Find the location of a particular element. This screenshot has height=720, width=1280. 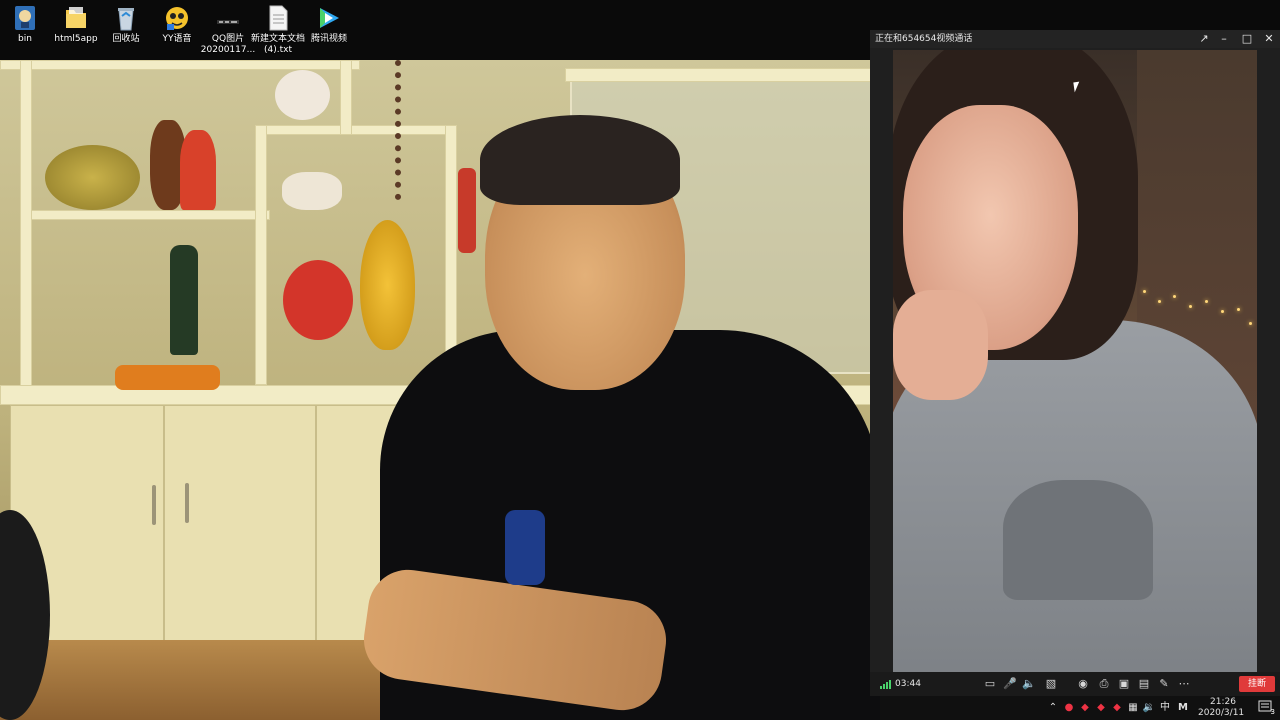

speaker-icon: 🔈 is located at coordinates (1029, 684).